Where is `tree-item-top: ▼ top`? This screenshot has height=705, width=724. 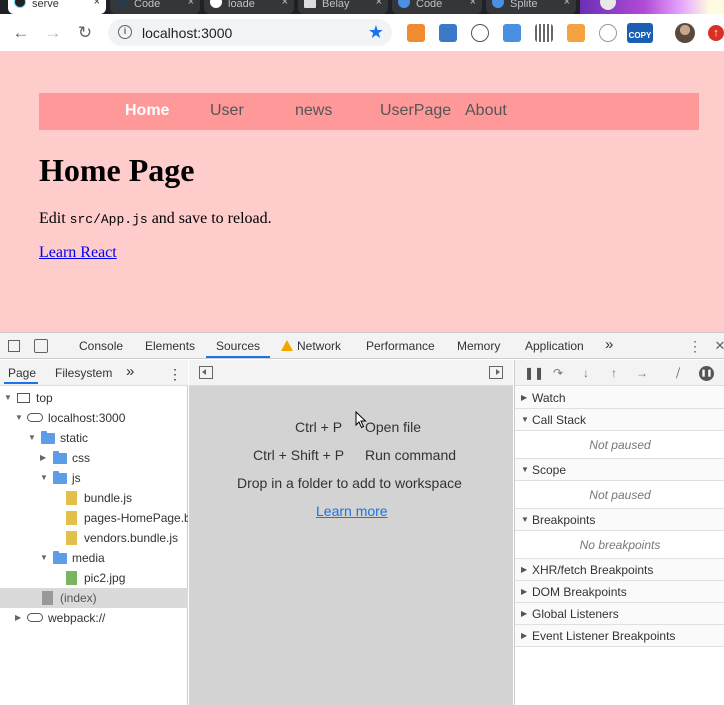 tree-item-top: ▼ top is located at coordinates (94, 398).